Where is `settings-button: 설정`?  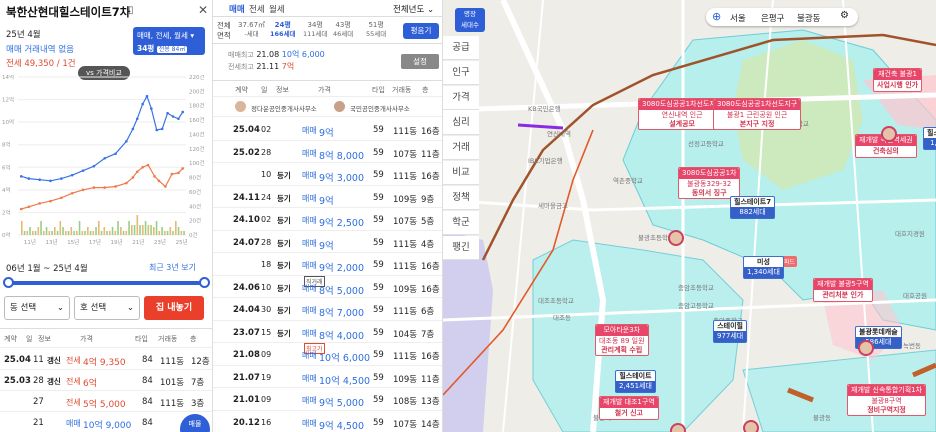 settings-button: 설정 is located at coordinates (420, 61).